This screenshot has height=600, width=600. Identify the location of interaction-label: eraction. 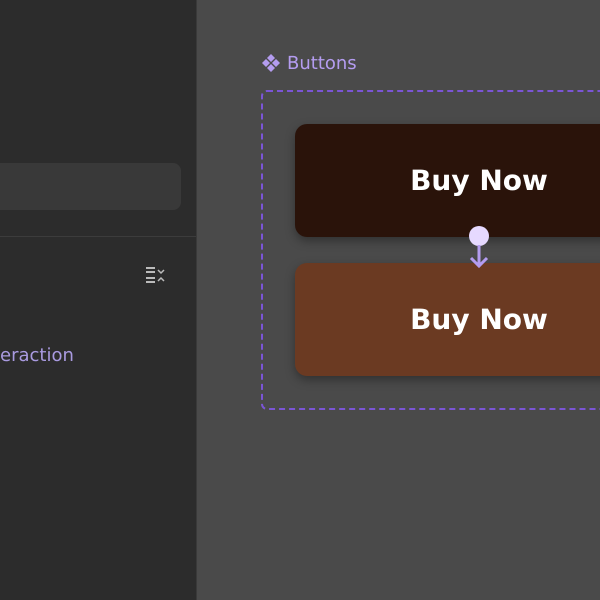
(37, 355).